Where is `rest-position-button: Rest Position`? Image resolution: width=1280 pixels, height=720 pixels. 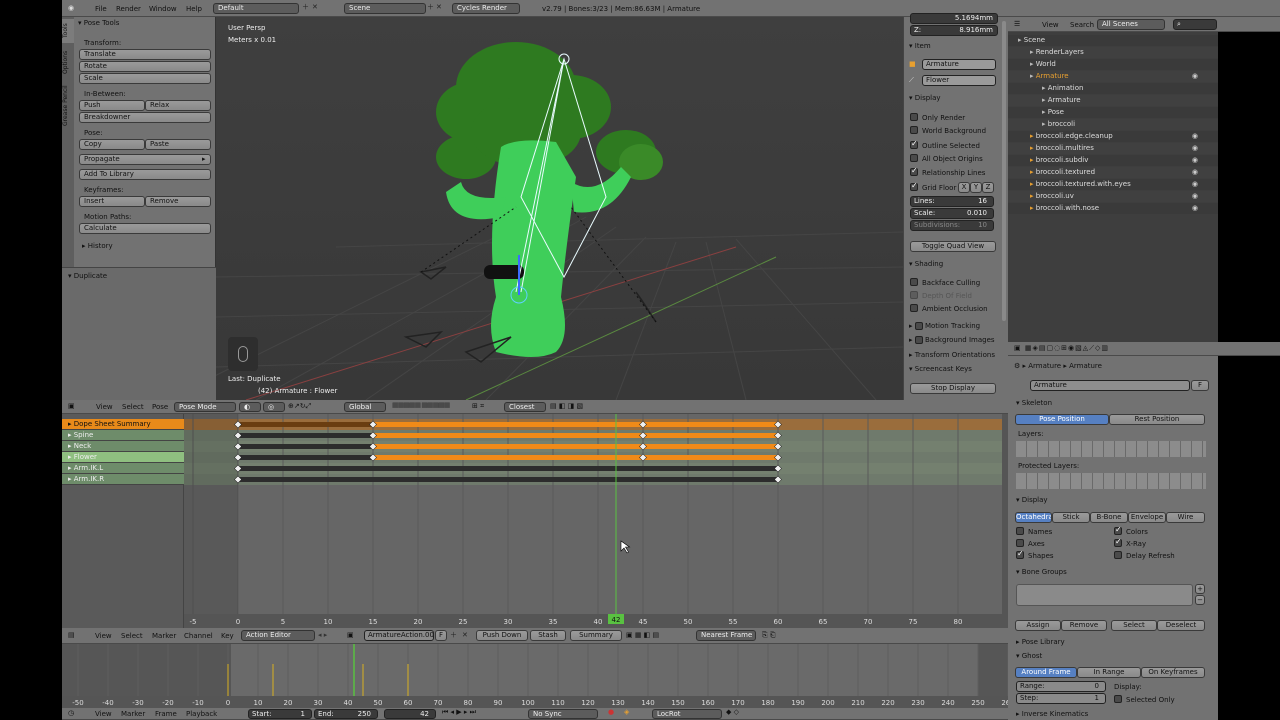
rest-position-button: Rest Position is located at coordinates (1157, 419).